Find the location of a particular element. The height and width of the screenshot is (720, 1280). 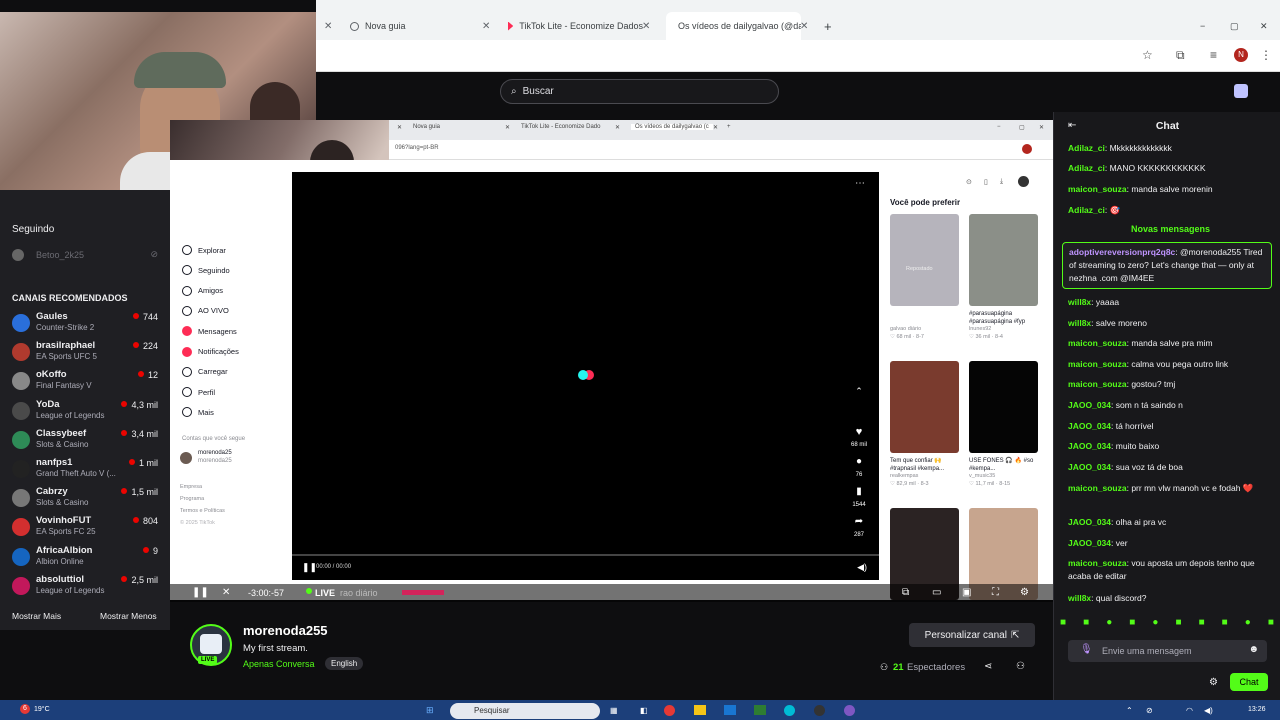

channel-name: morenoda255 is located at coordinates (285, 630).